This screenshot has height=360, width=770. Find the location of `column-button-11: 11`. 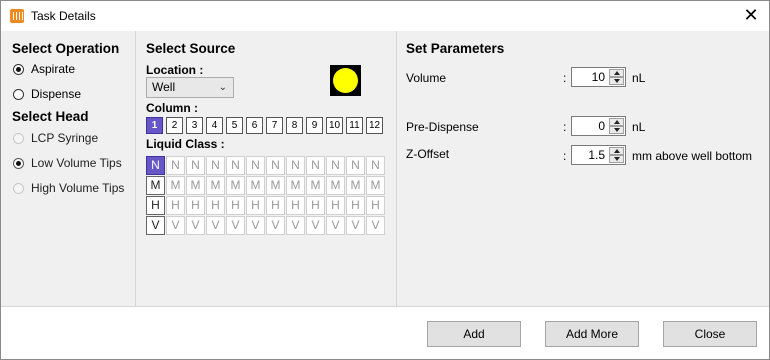

column-button-11: 11 is located at coordinates (354, 125).